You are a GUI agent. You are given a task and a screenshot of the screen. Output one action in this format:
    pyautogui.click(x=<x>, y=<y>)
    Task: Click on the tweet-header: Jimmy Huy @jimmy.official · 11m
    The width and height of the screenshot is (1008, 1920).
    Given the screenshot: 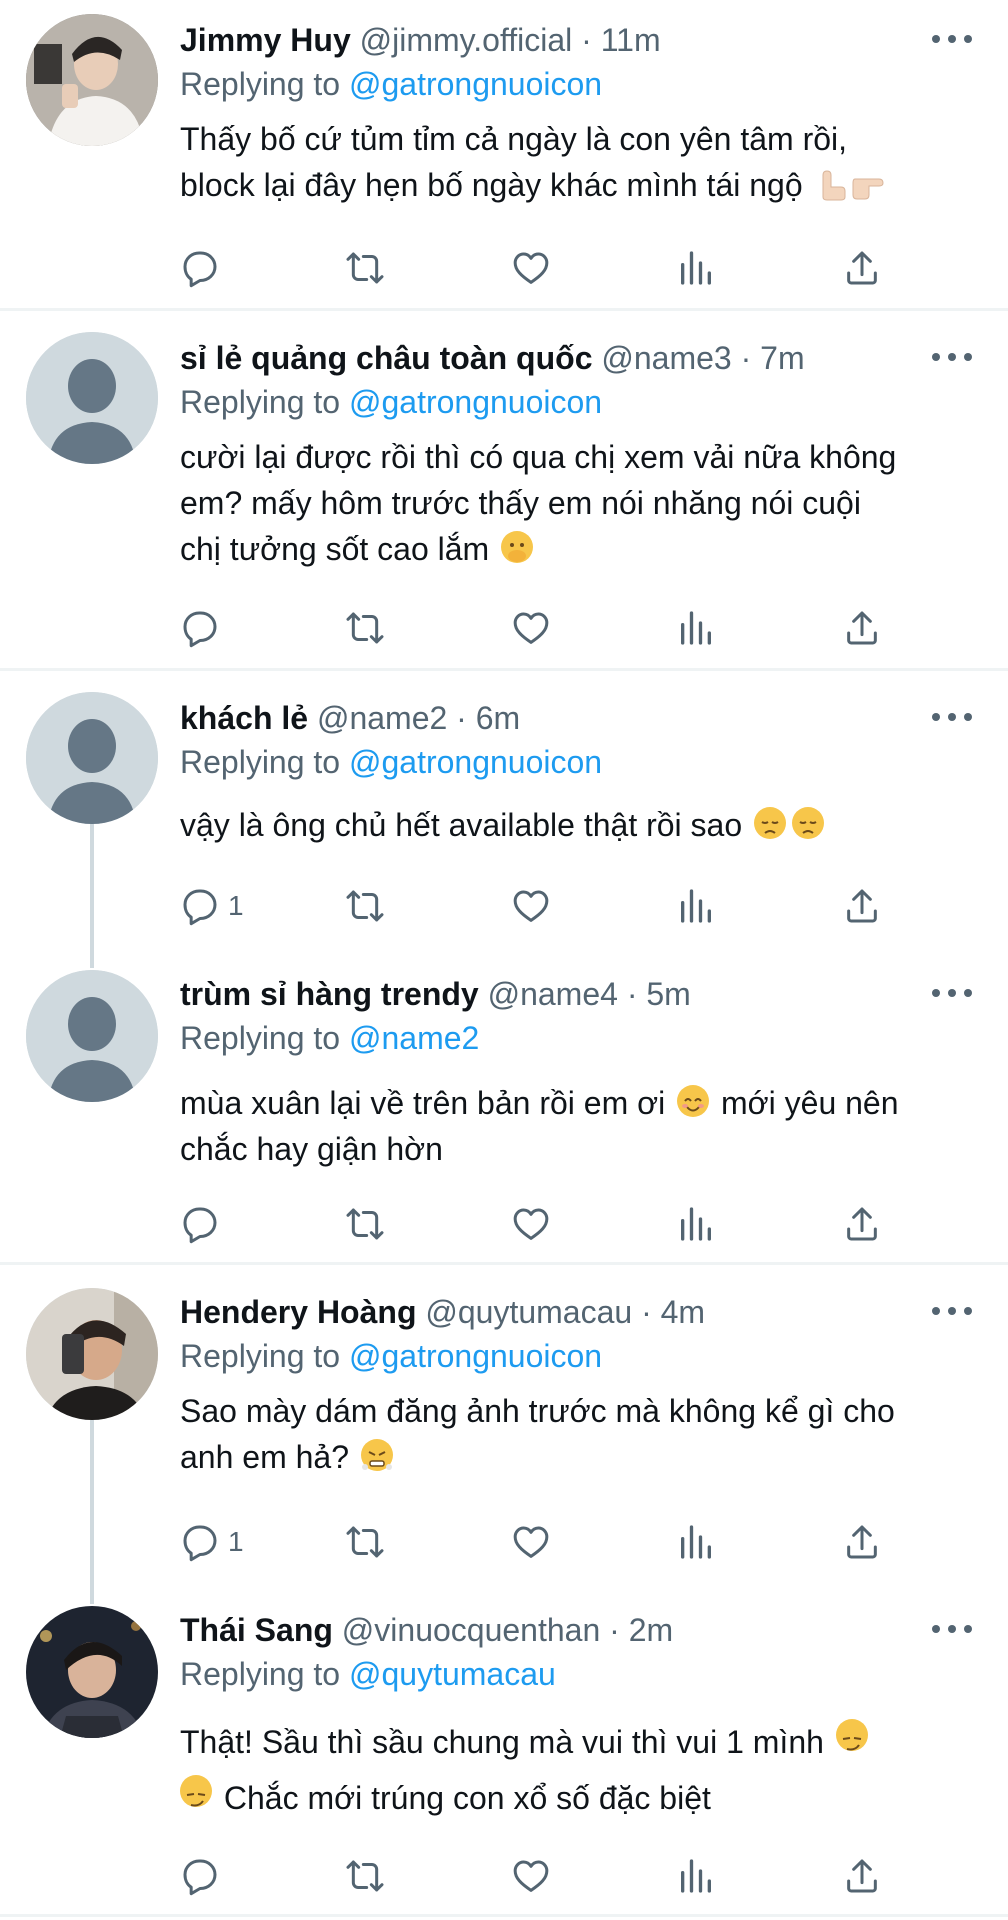 What is the action you would take?
    pyautogui.click(x=564, y=40)
    